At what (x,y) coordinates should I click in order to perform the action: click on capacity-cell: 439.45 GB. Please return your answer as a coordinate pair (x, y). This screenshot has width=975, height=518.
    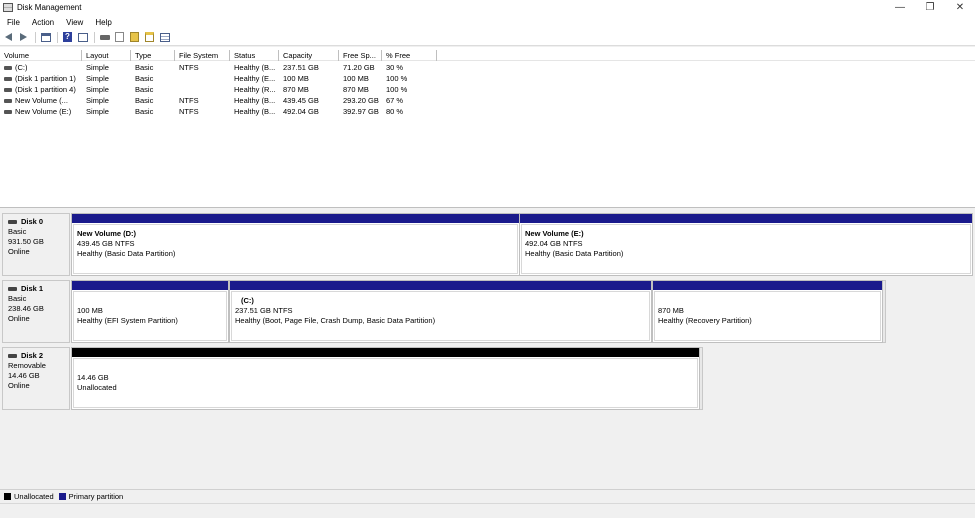
    Looking at the image, I should click on (301, 100).